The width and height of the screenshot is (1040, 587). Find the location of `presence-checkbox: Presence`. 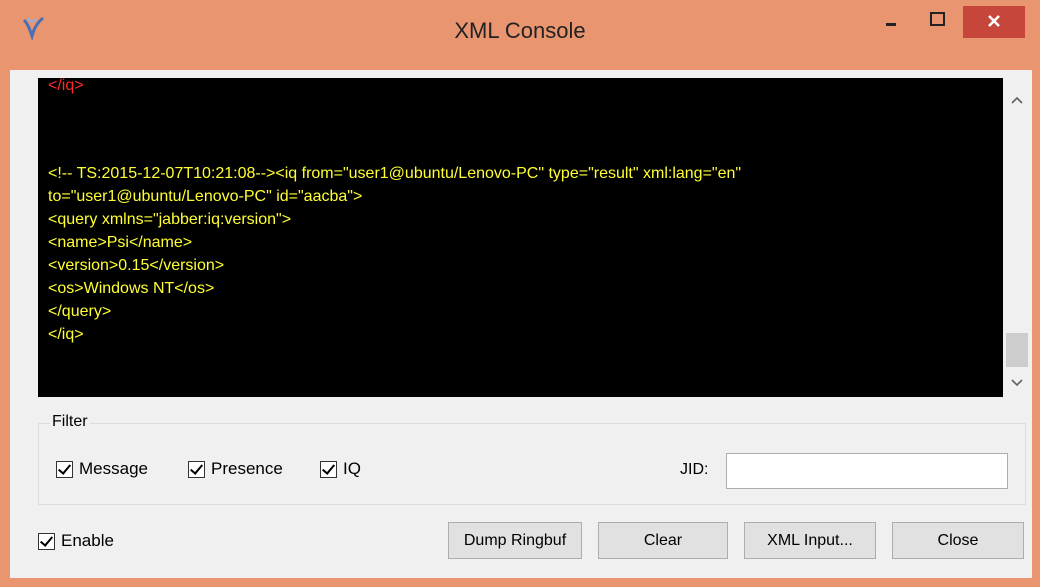

presence-checkbox: Presence is located at coordinates (235, 469).